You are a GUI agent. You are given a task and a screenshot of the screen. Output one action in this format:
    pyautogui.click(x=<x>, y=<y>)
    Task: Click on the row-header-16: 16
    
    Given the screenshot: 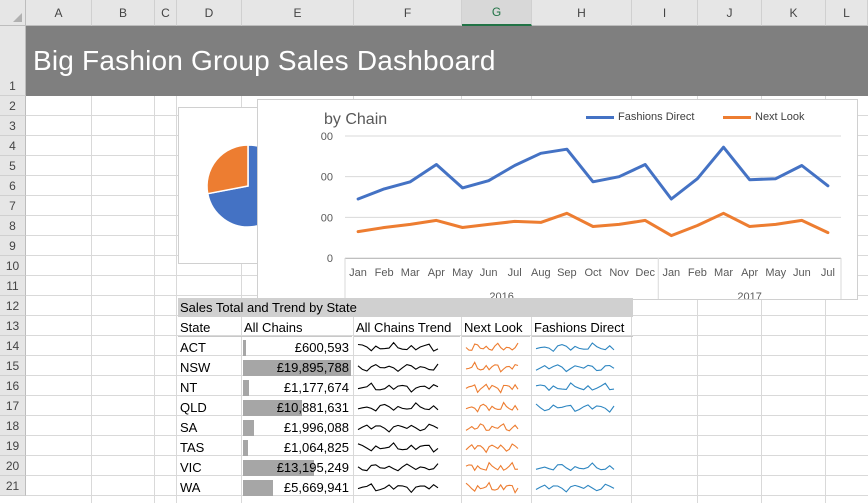 What is the action you would take?
    pyautogui.click(x=13, y=386)
    